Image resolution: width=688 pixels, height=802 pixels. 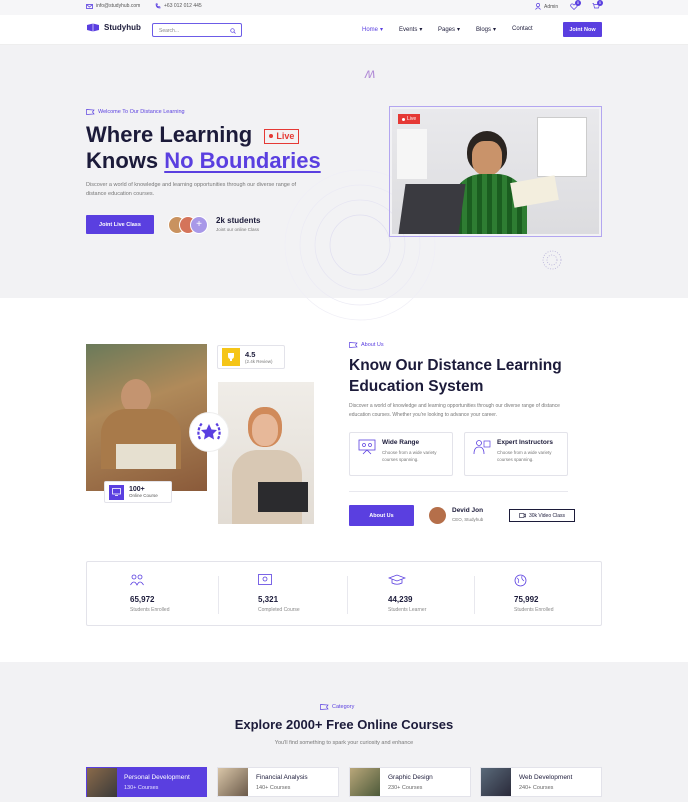 What do you see at coordinates (381, 515) in the screenshot?
I see `about-us-button: About Us` at bounding box center [381, 515].